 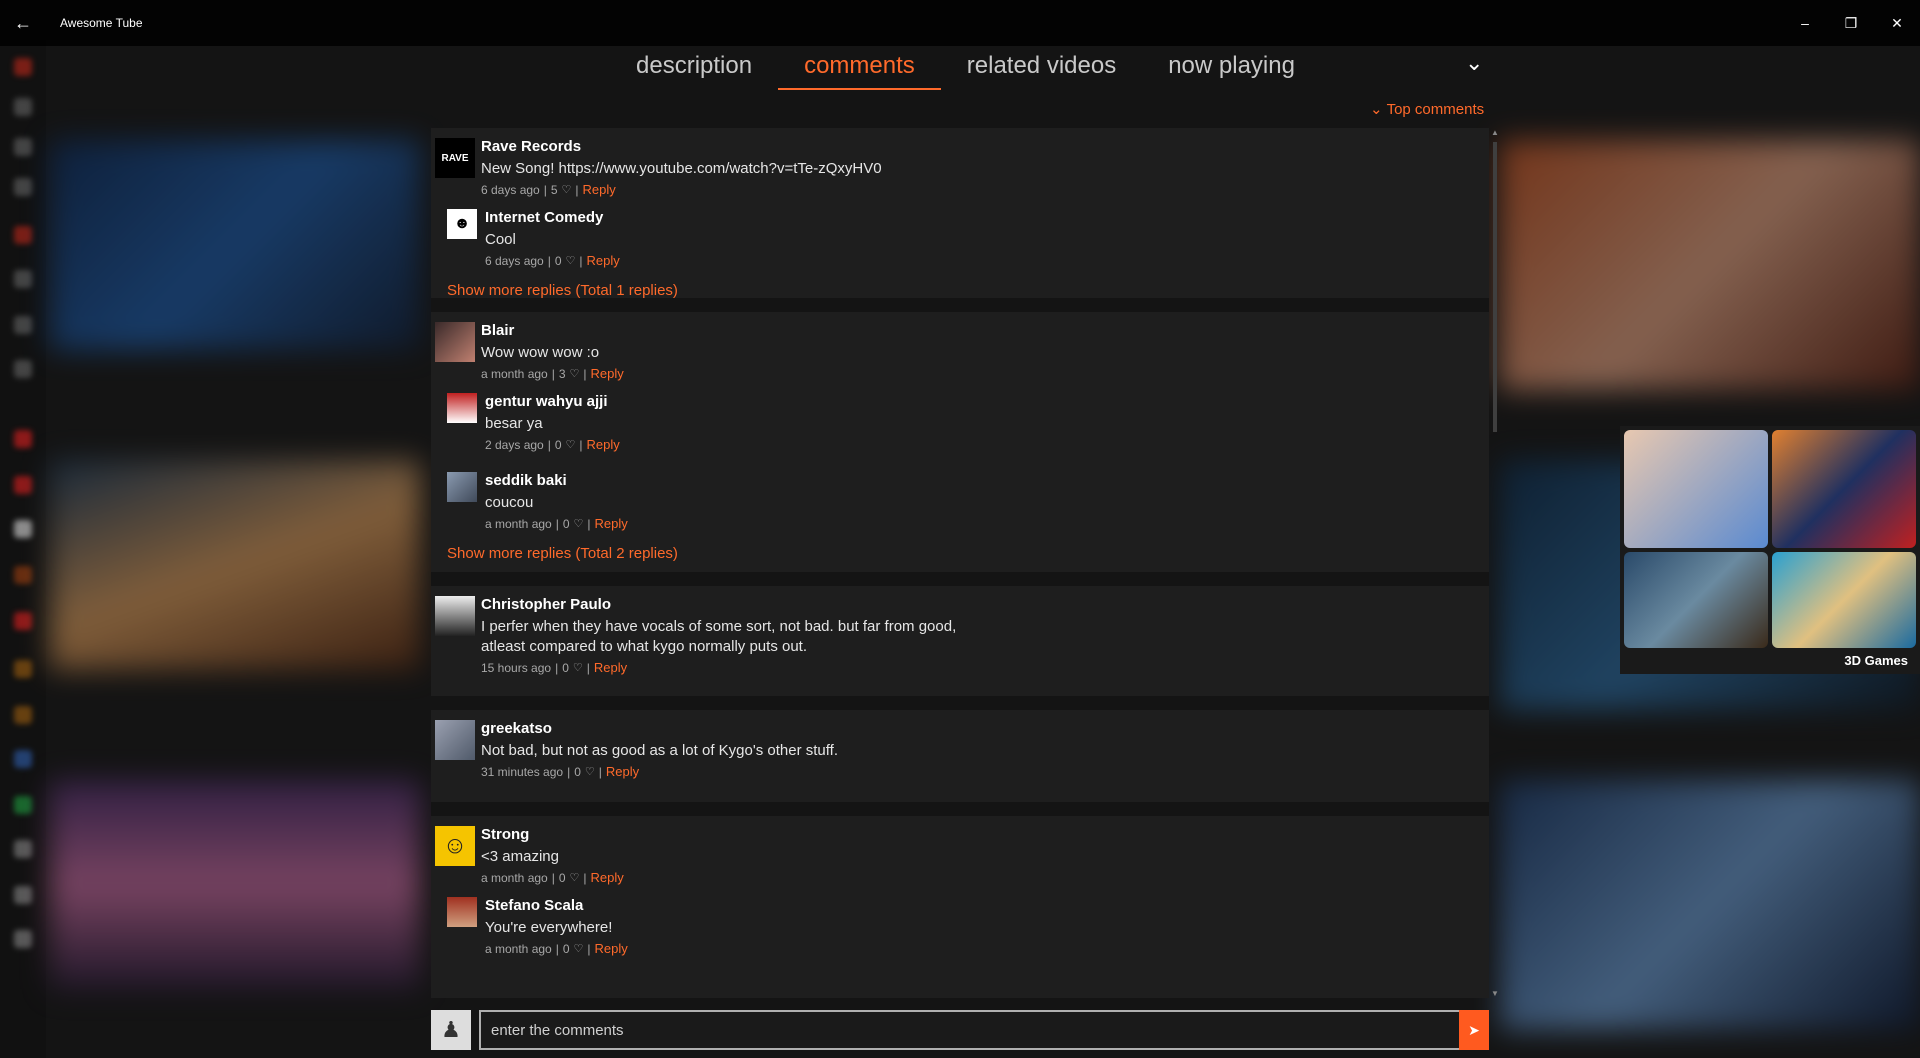 What do you see at coordinates (1495, 287) in the screenshot?
I see `scroll-thumb` at bounding box center [1495, 287].